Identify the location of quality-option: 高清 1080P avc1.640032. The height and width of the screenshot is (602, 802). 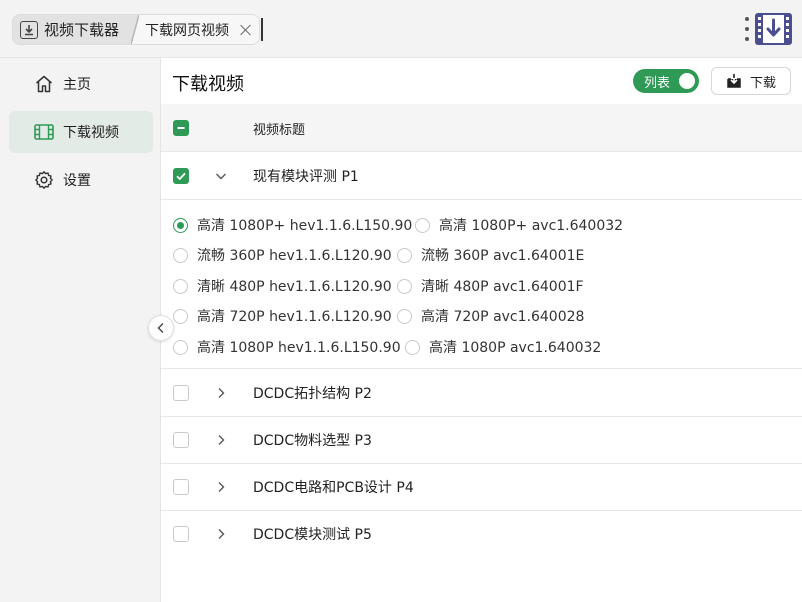
(503, 347).